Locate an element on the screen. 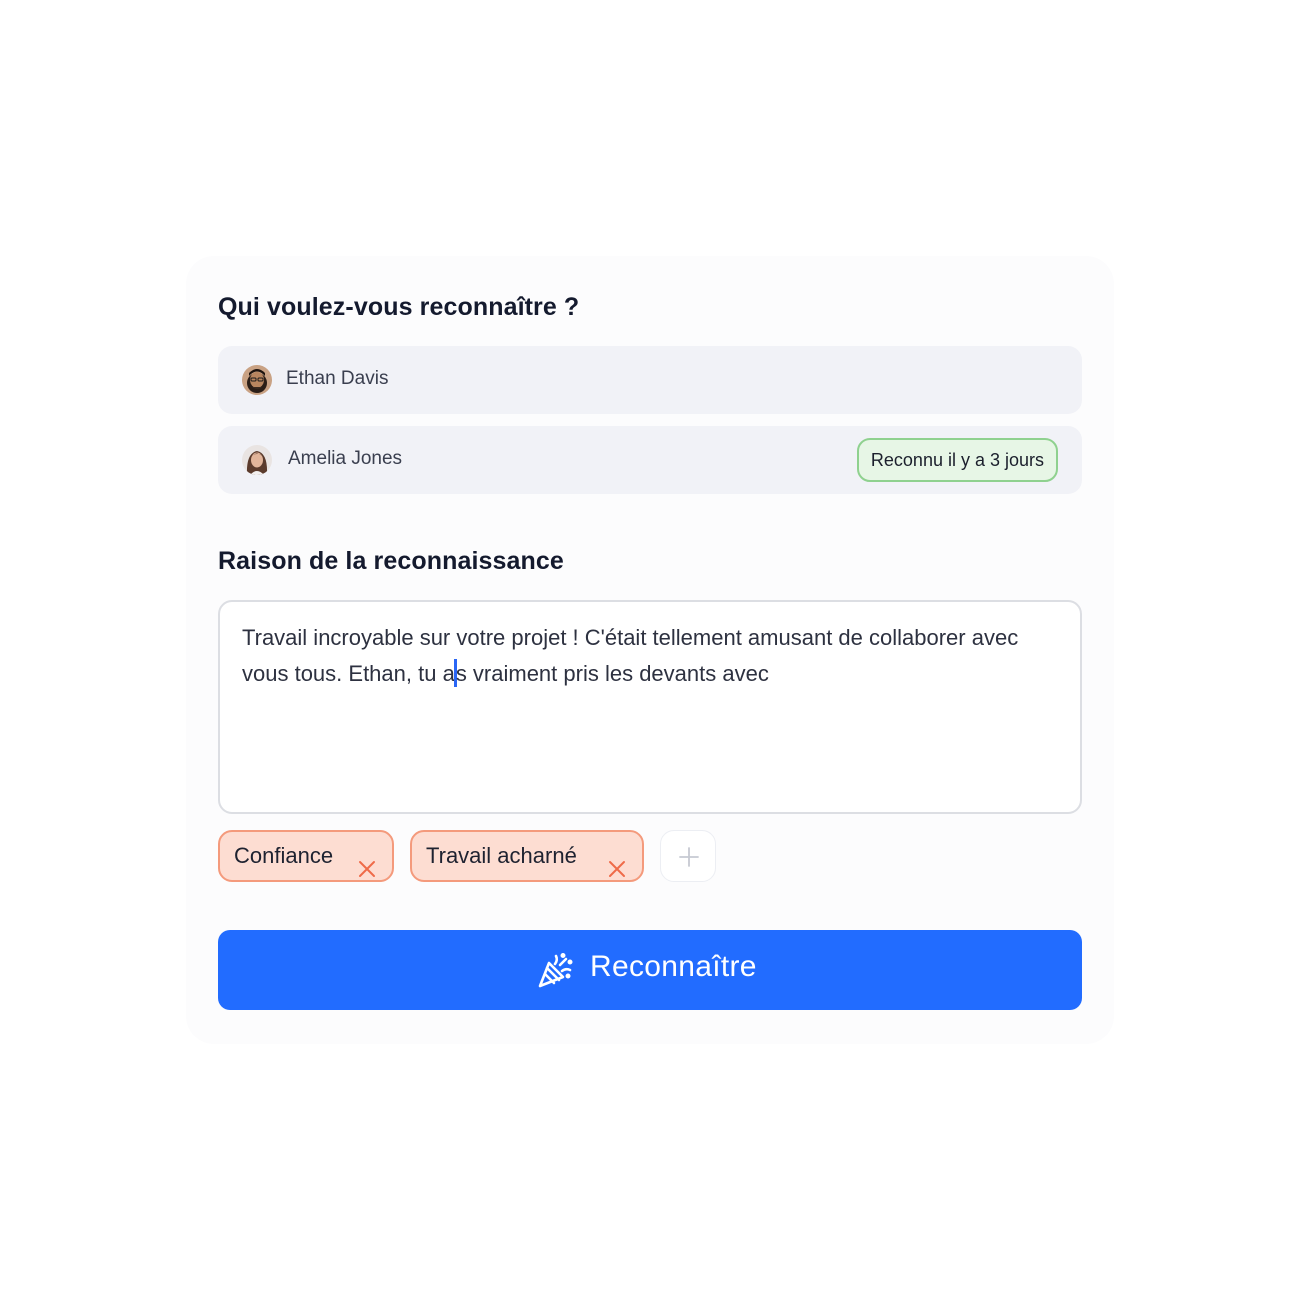 Image resolution: width=1300 pixels, height=1300 pixels. tag-label: Confiance is located at coordinates (284, 855).